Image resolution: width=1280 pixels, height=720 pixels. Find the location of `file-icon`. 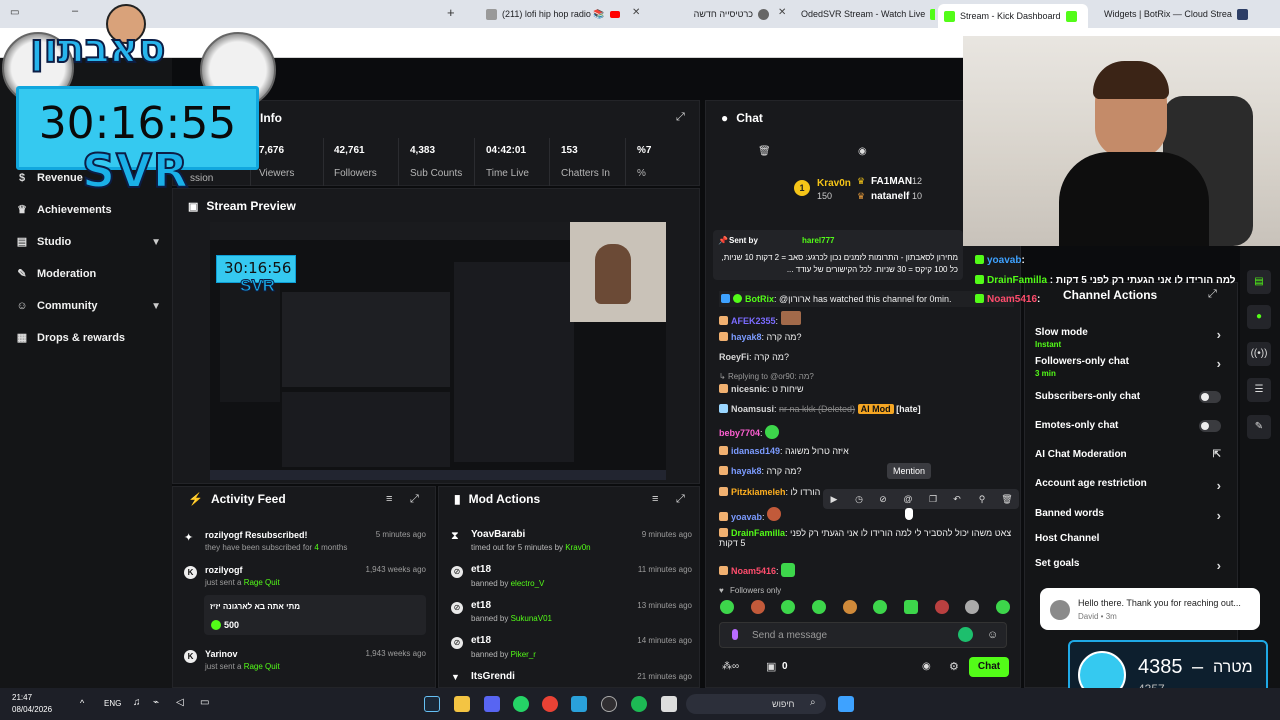

file-icon is located at coordinates (669, 704).